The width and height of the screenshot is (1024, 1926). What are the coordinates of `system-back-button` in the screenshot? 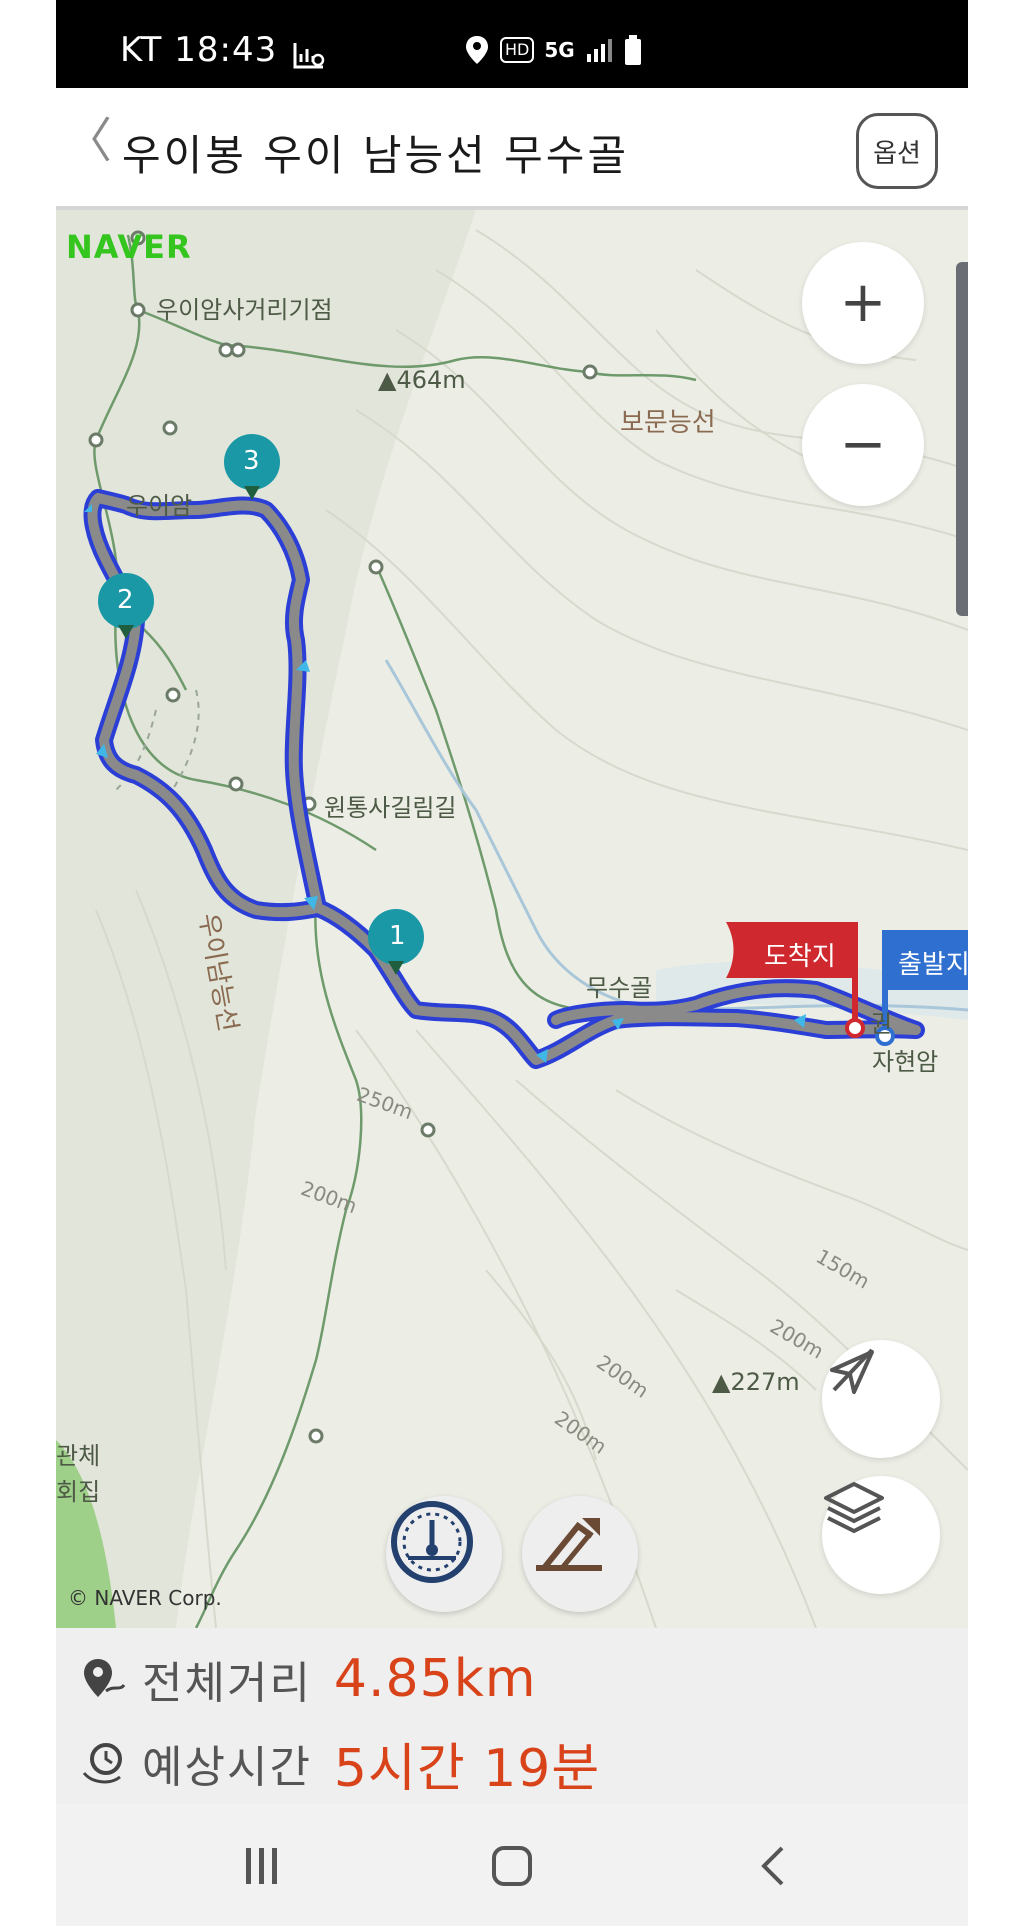 It's located at (774, 1866).